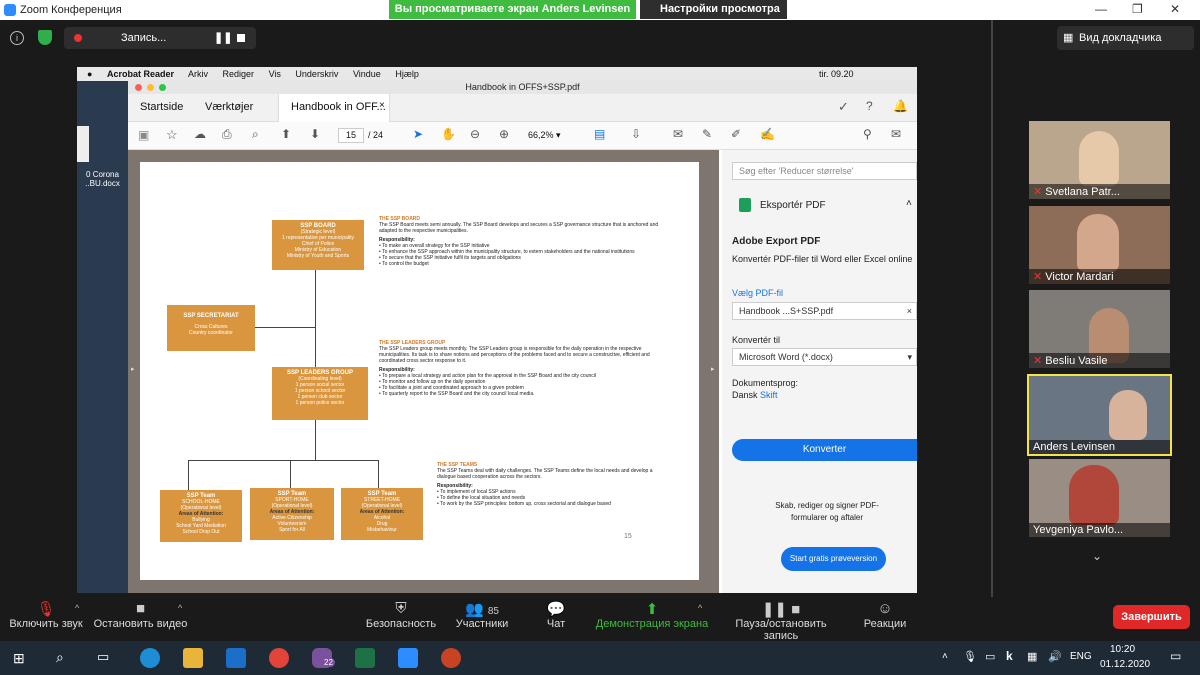 Image resolution: width=1200 pixels, height=675 pixels. Describe the element at coordinates (1099, 415) in the screenshot. I see `participant-tile-active: Anders Levinsen` at that location.